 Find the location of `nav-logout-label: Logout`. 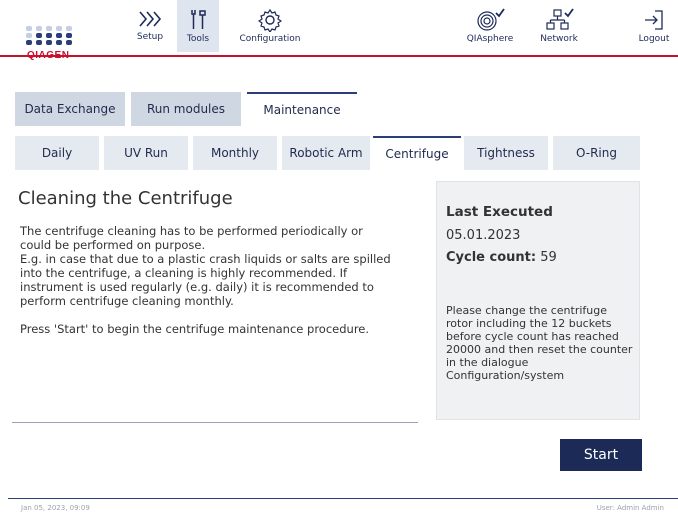

nav-logout-label: Logout is located at coordinates (654, 39).